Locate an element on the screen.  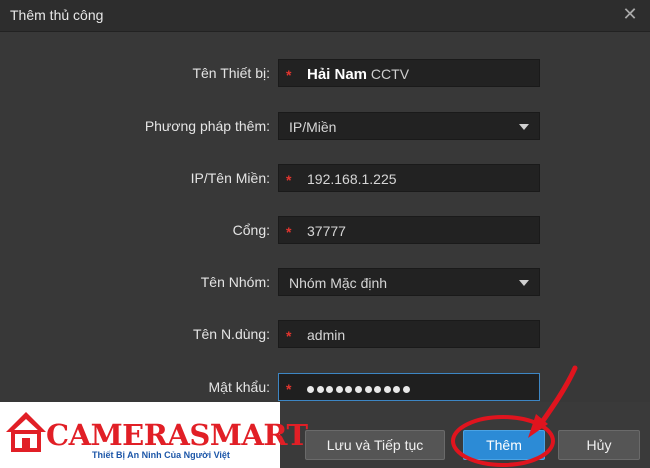
row-username: Tên N.dùng: * admin is located at coordinates (325, 335).